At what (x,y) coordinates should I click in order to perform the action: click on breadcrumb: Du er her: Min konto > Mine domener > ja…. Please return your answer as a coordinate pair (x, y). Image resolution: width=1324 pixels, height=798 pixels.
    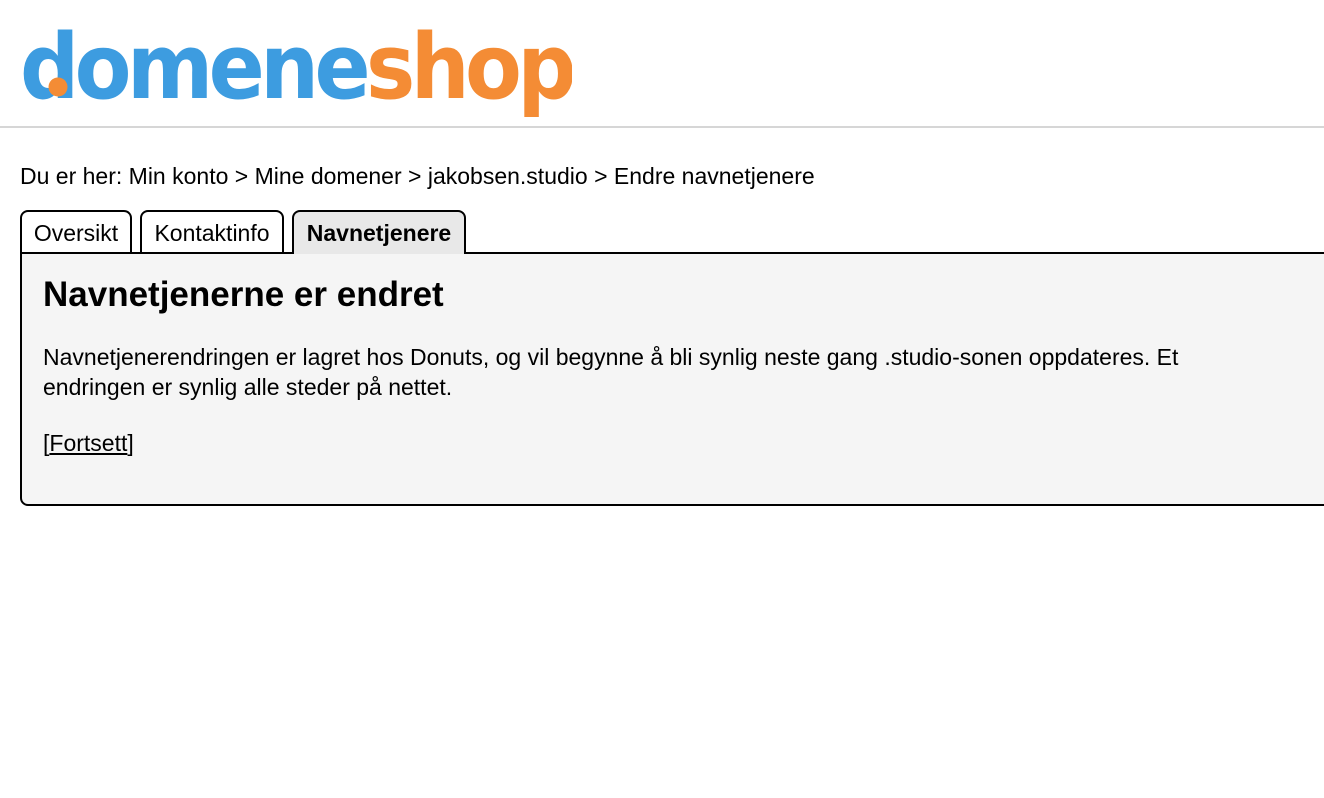
    Looking at the image, I should click on (417, 176).